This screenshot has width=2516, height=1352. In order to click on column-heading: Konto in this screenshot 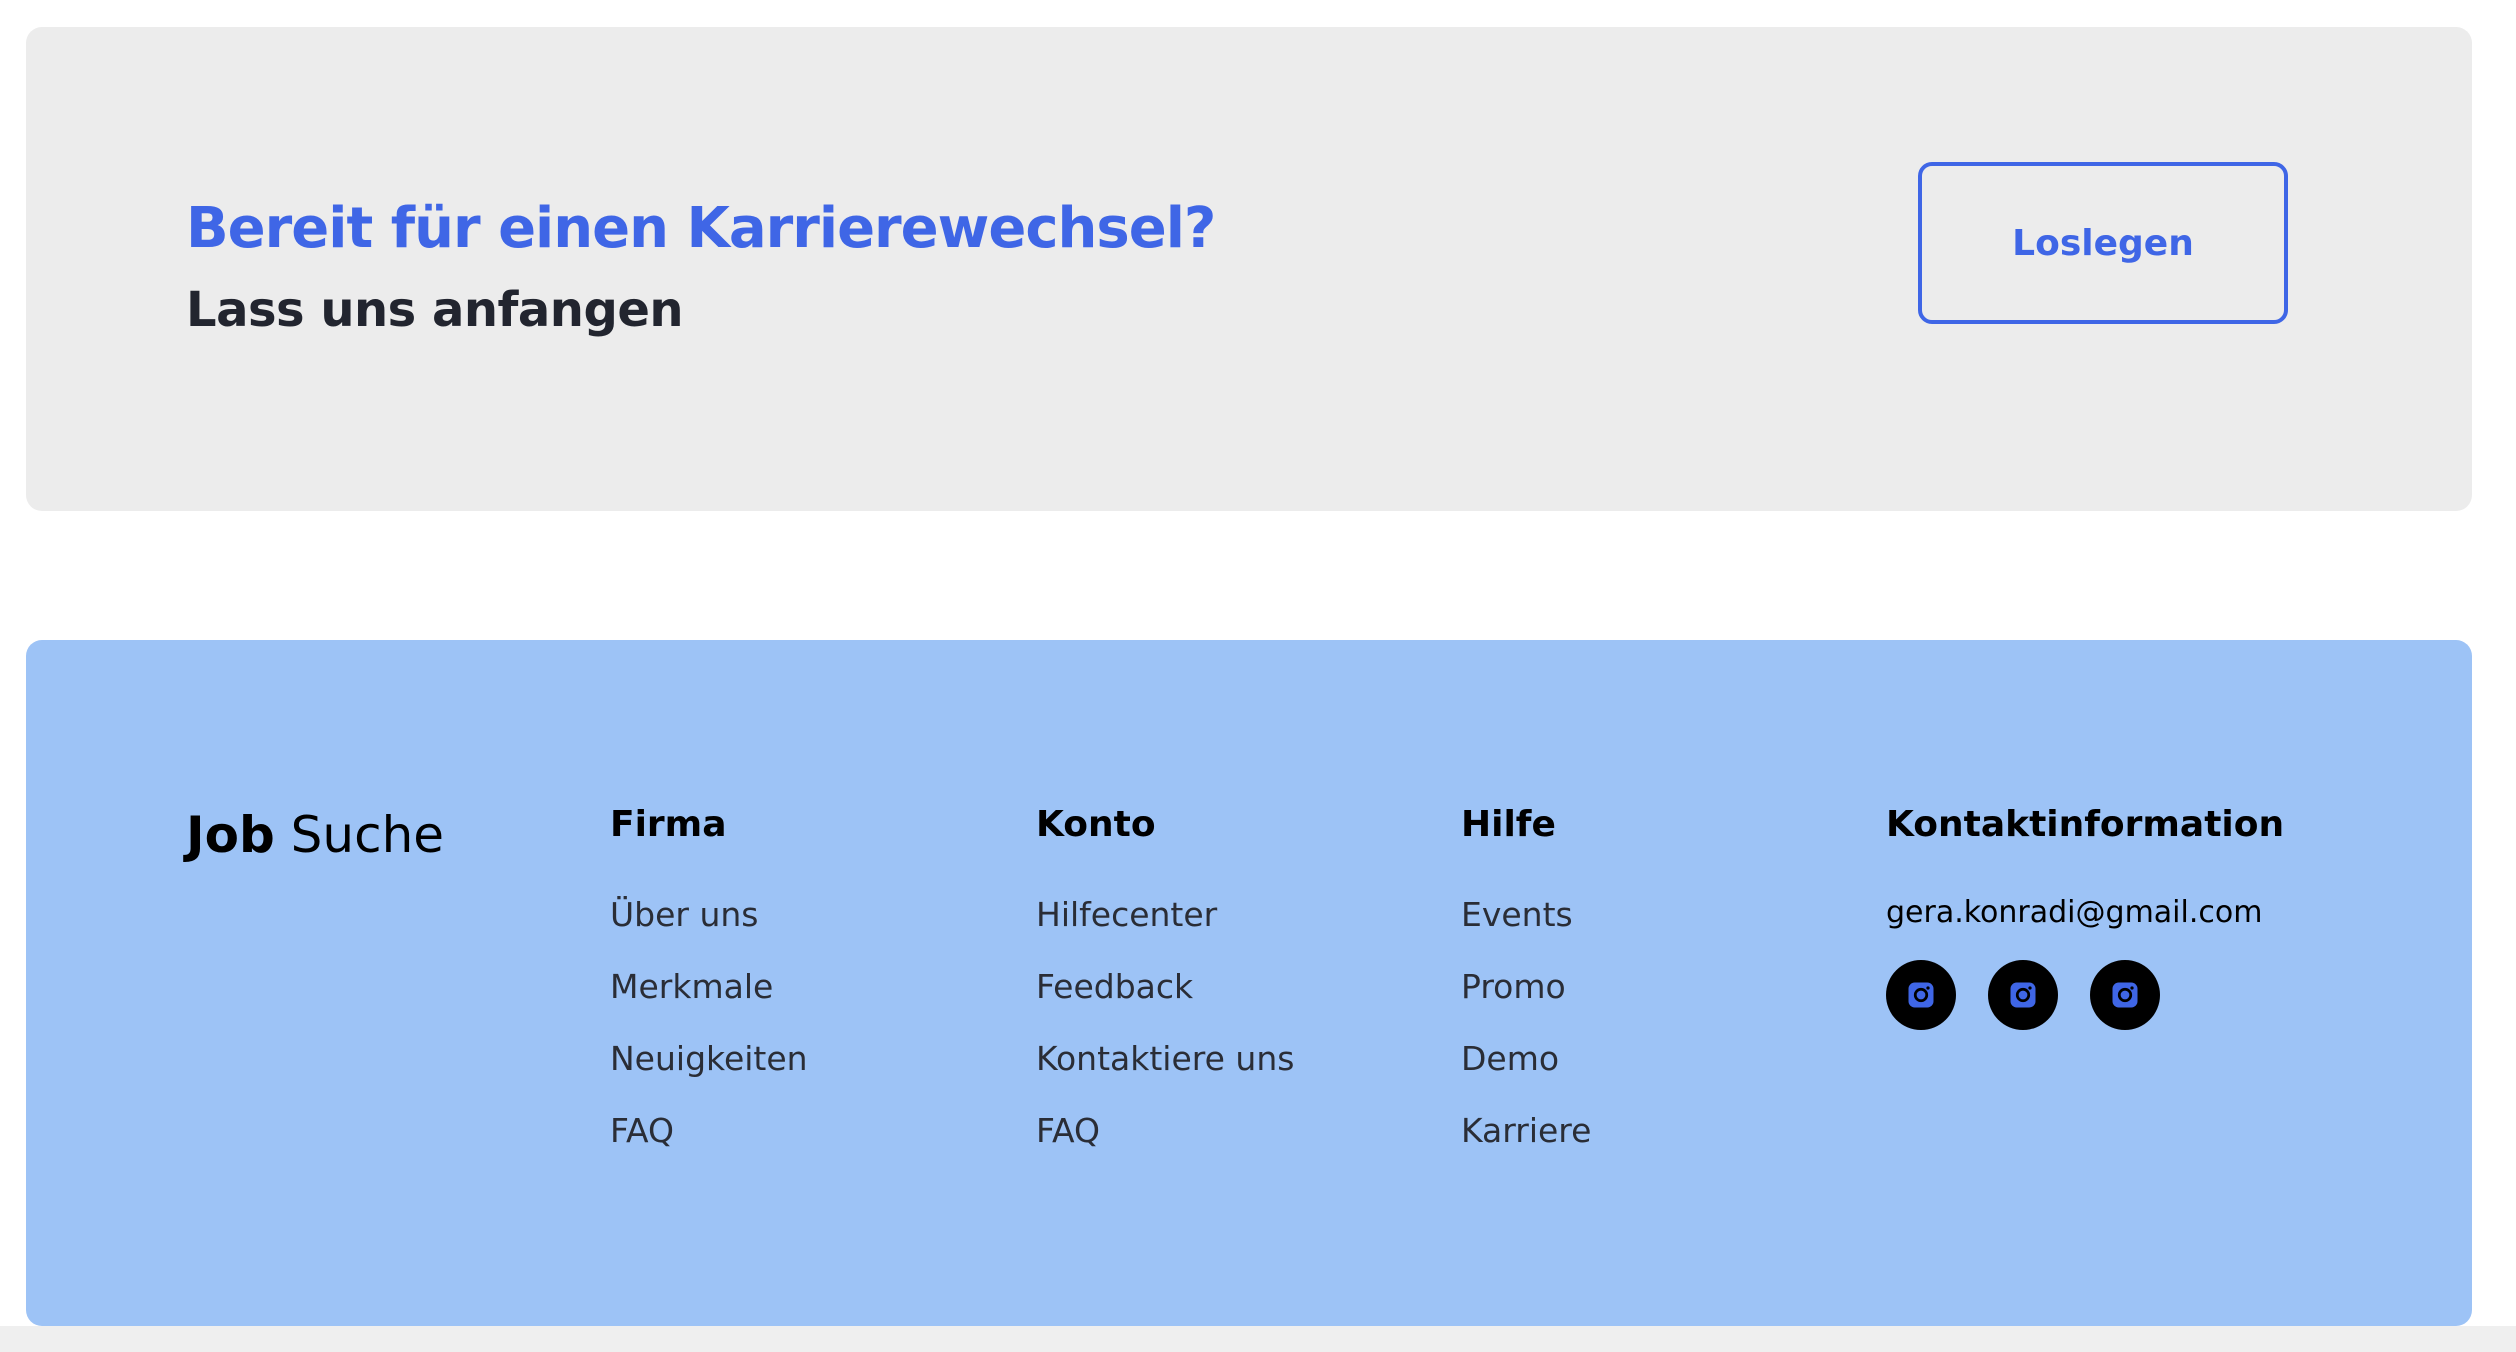, I will do `click(1096, 824)`.